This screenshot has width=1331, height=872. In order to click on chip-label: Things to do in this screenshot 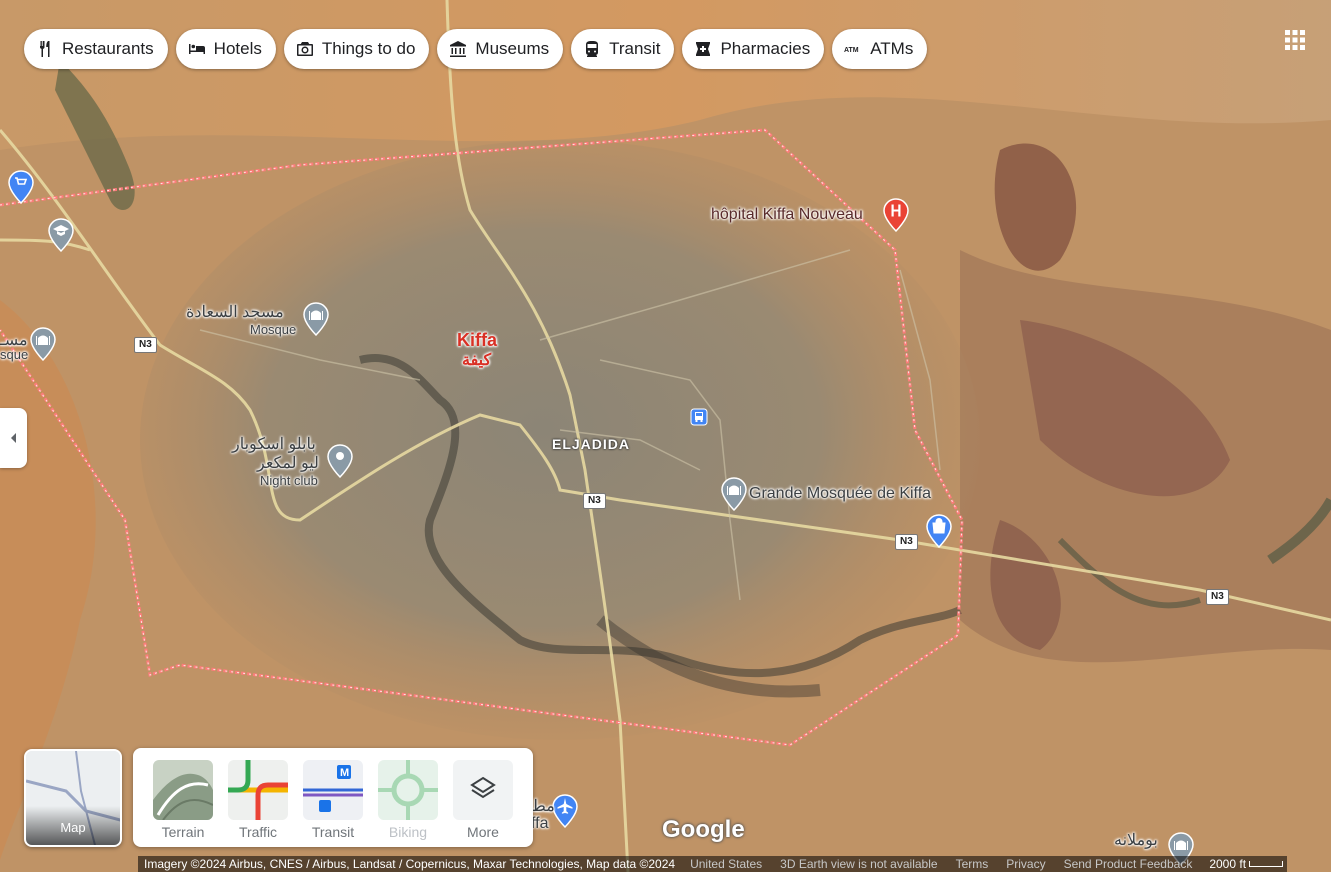, I will do `click(368, 48)`.